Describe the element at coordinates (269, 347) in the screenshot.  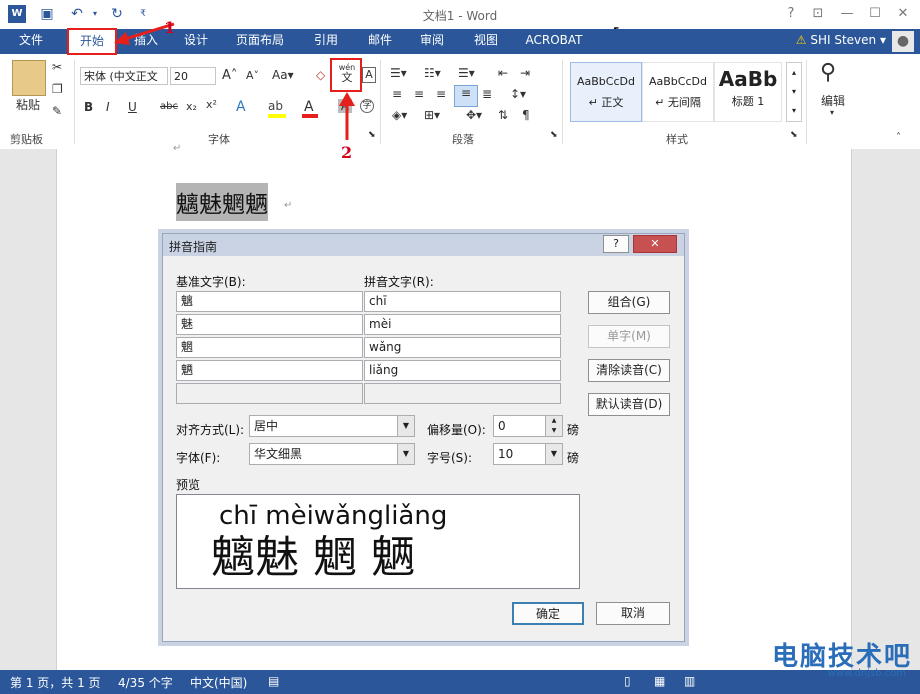
I see `base-text-cell: 魍` at that location.